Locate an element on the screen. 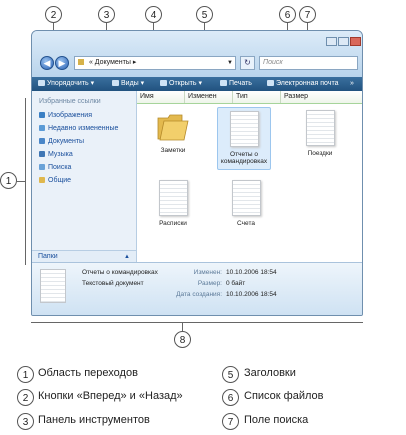  favorites-title: Избранные ссылки is located at coordinates (70, 101).